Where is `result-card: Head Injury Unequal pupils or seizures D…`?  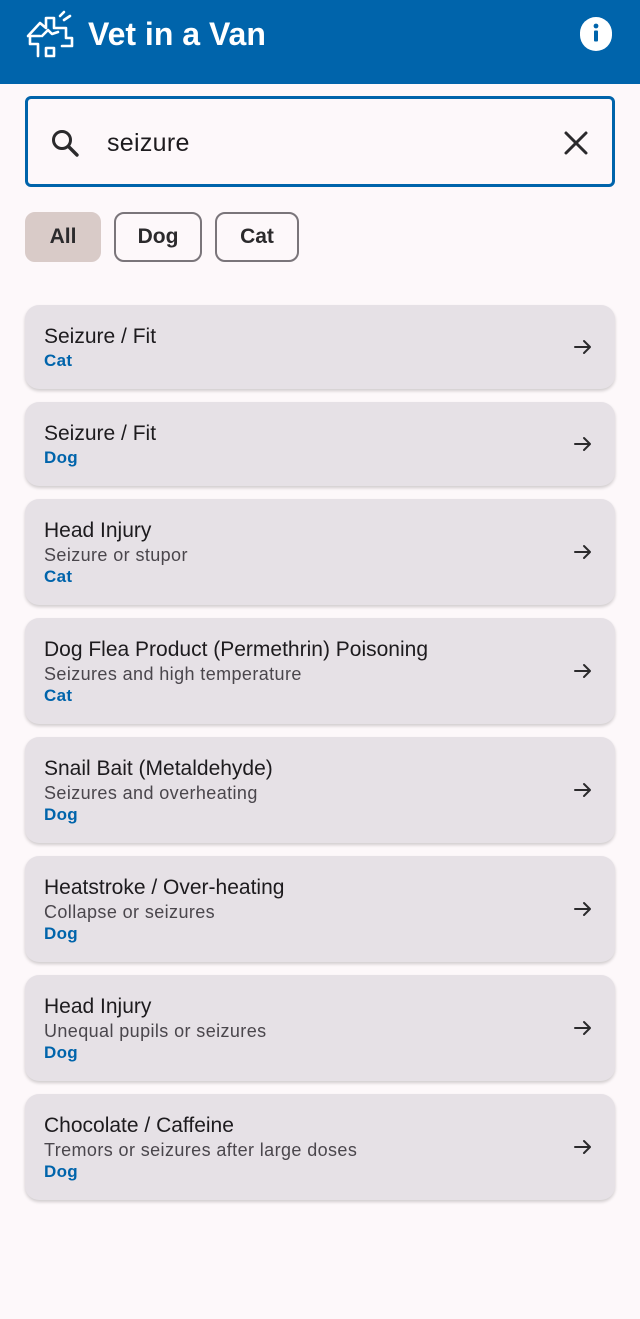 result-card: Head Injury Unequal pupils or seizures D… is located at coordinates (320, 1028).